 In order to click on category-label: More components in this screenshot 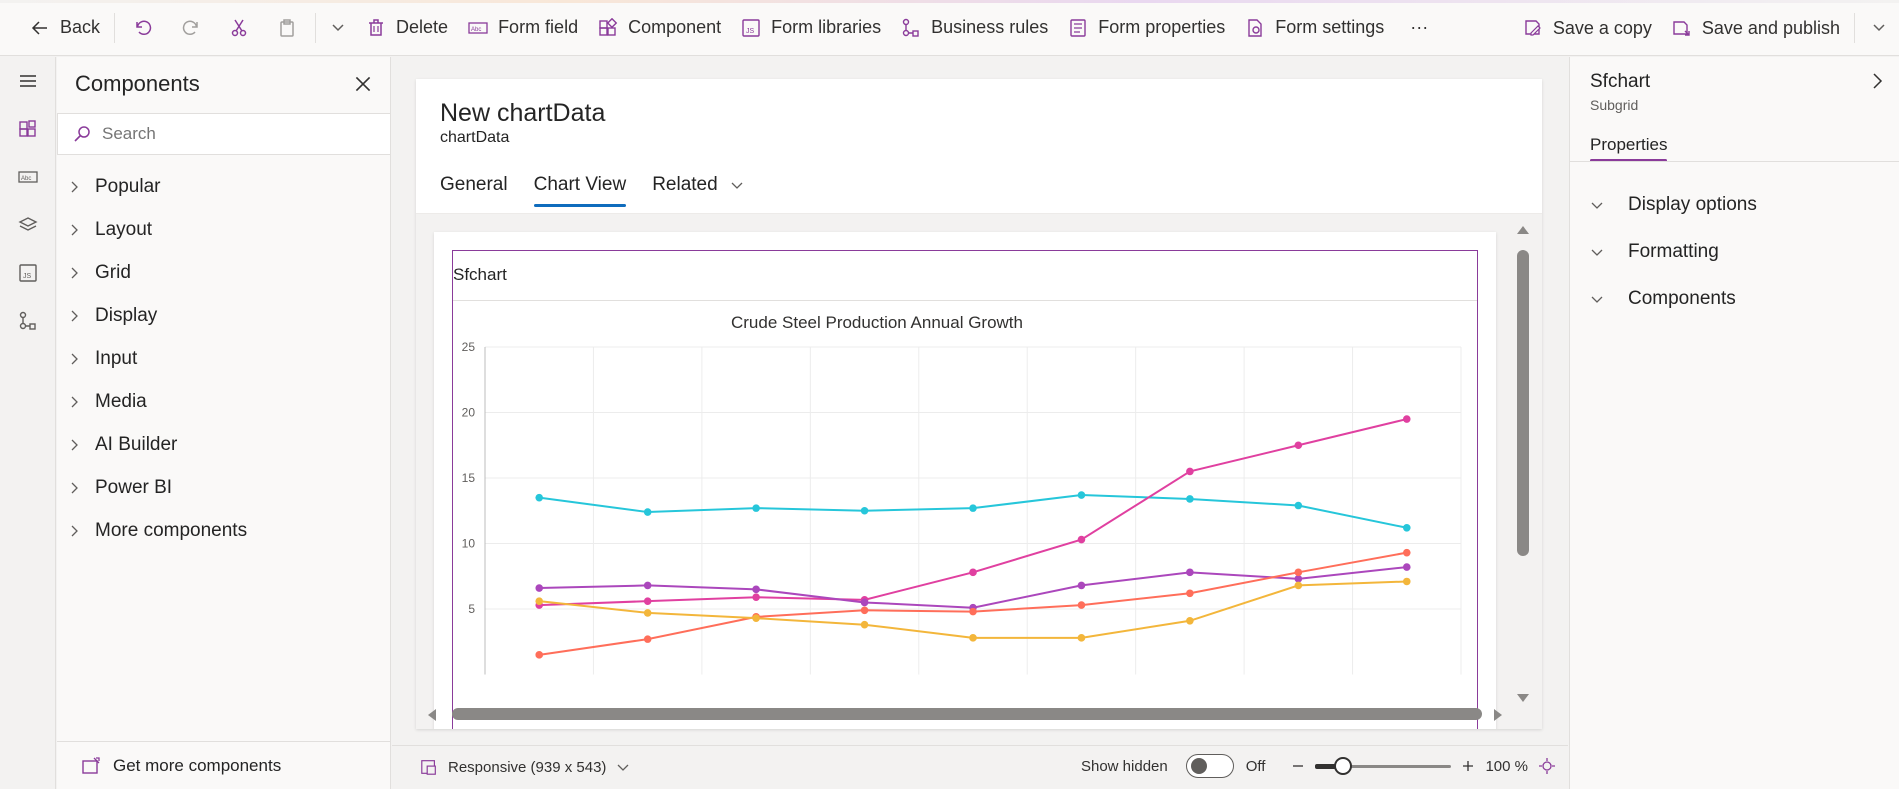, I will do `click(171, 530)`.